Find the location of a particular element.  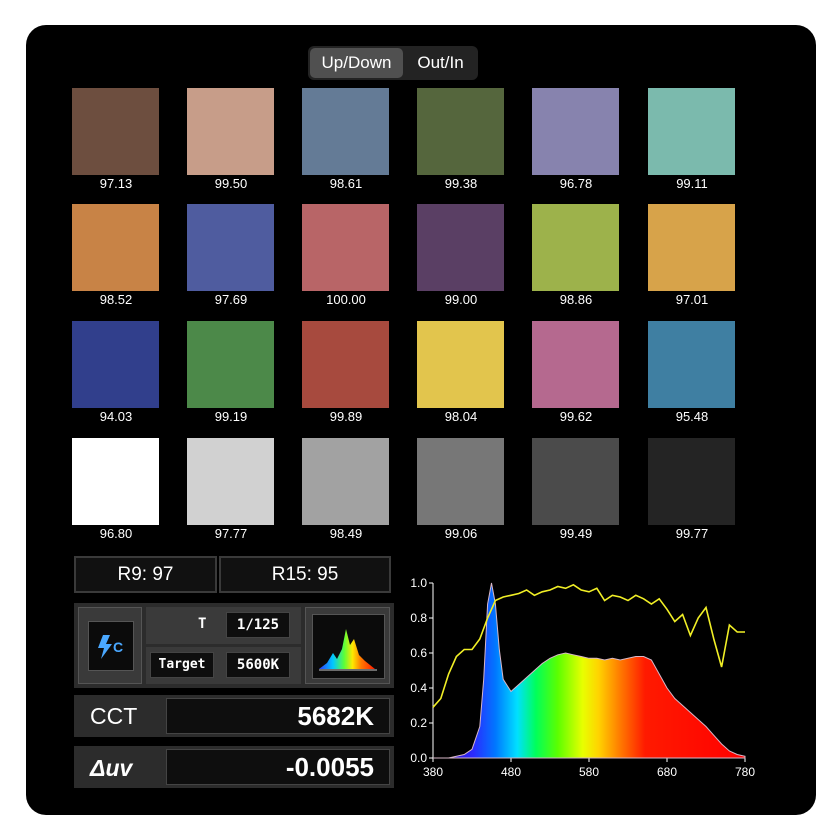

swatch-score: 99.89 is located at coordinates (346, 416).